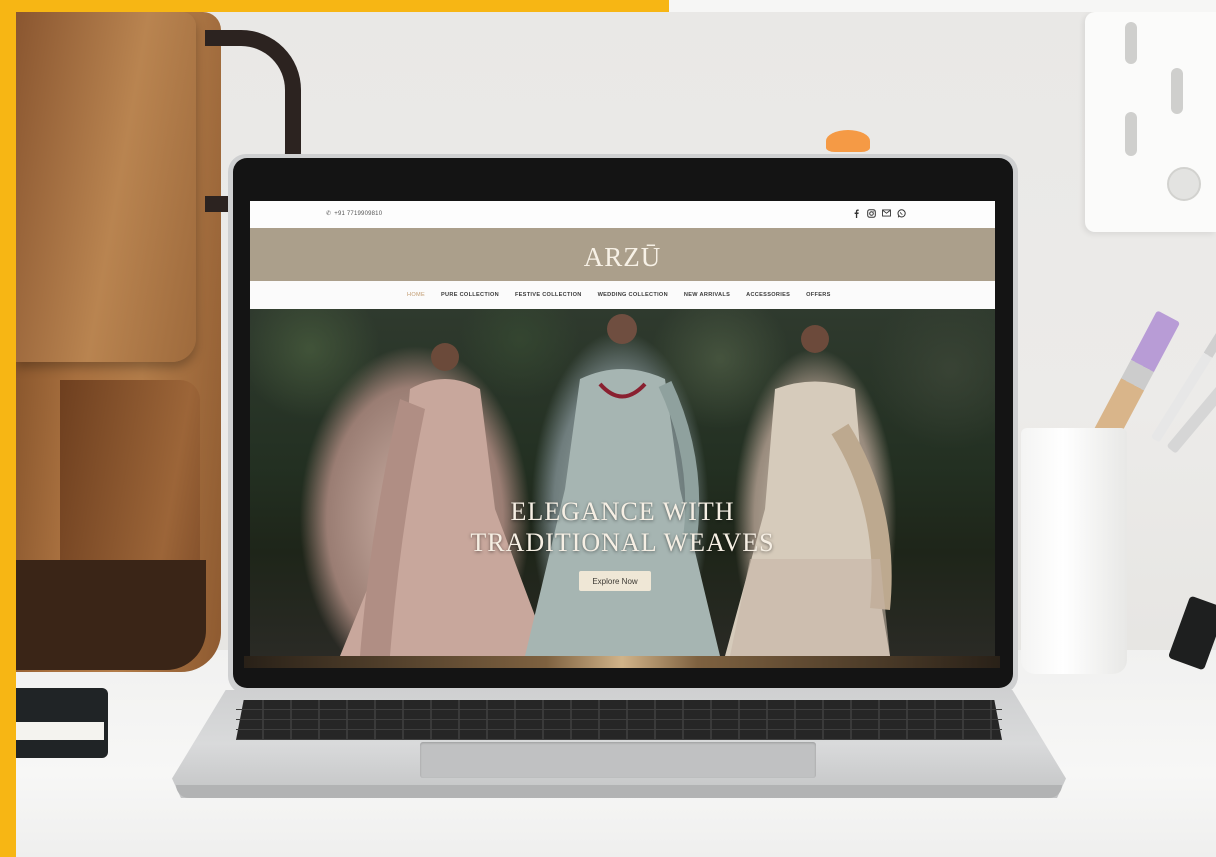 The image size is (1216, 857). I want to click on social-links, so click(879, 213).